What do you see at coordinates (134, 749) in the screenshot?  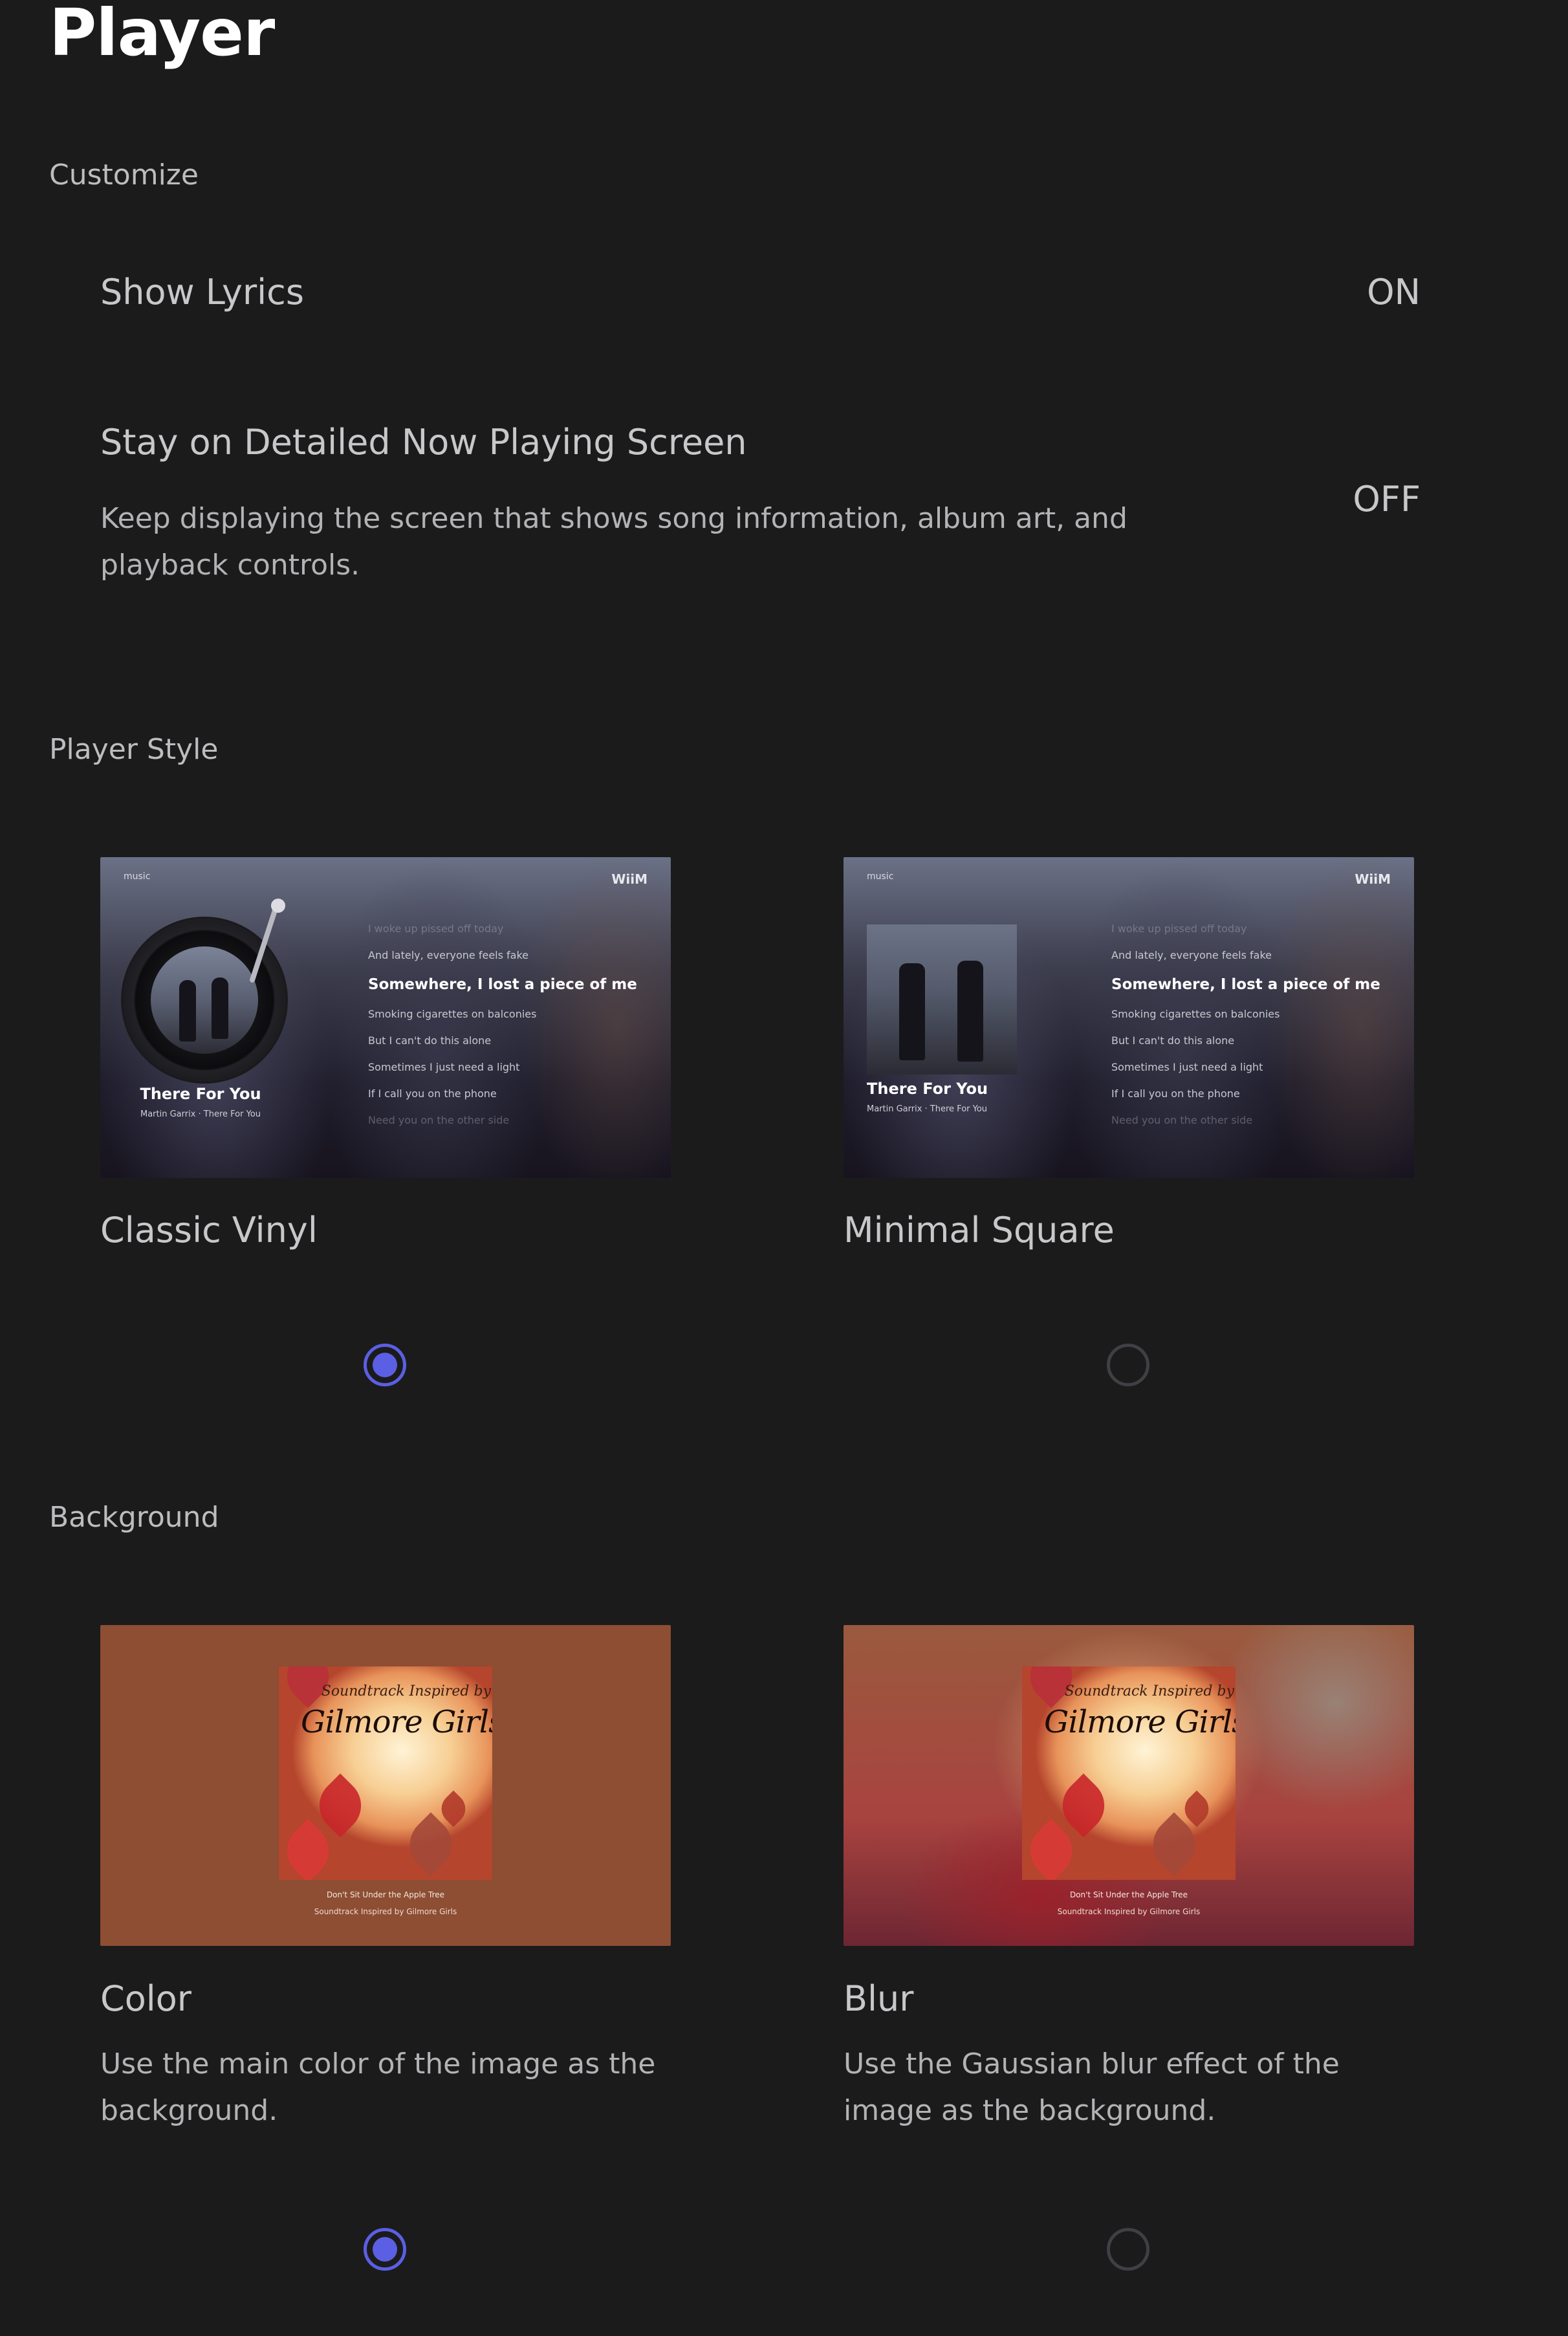 I see `section-title-player-style: Player Style` at bounding box center [134, 749].